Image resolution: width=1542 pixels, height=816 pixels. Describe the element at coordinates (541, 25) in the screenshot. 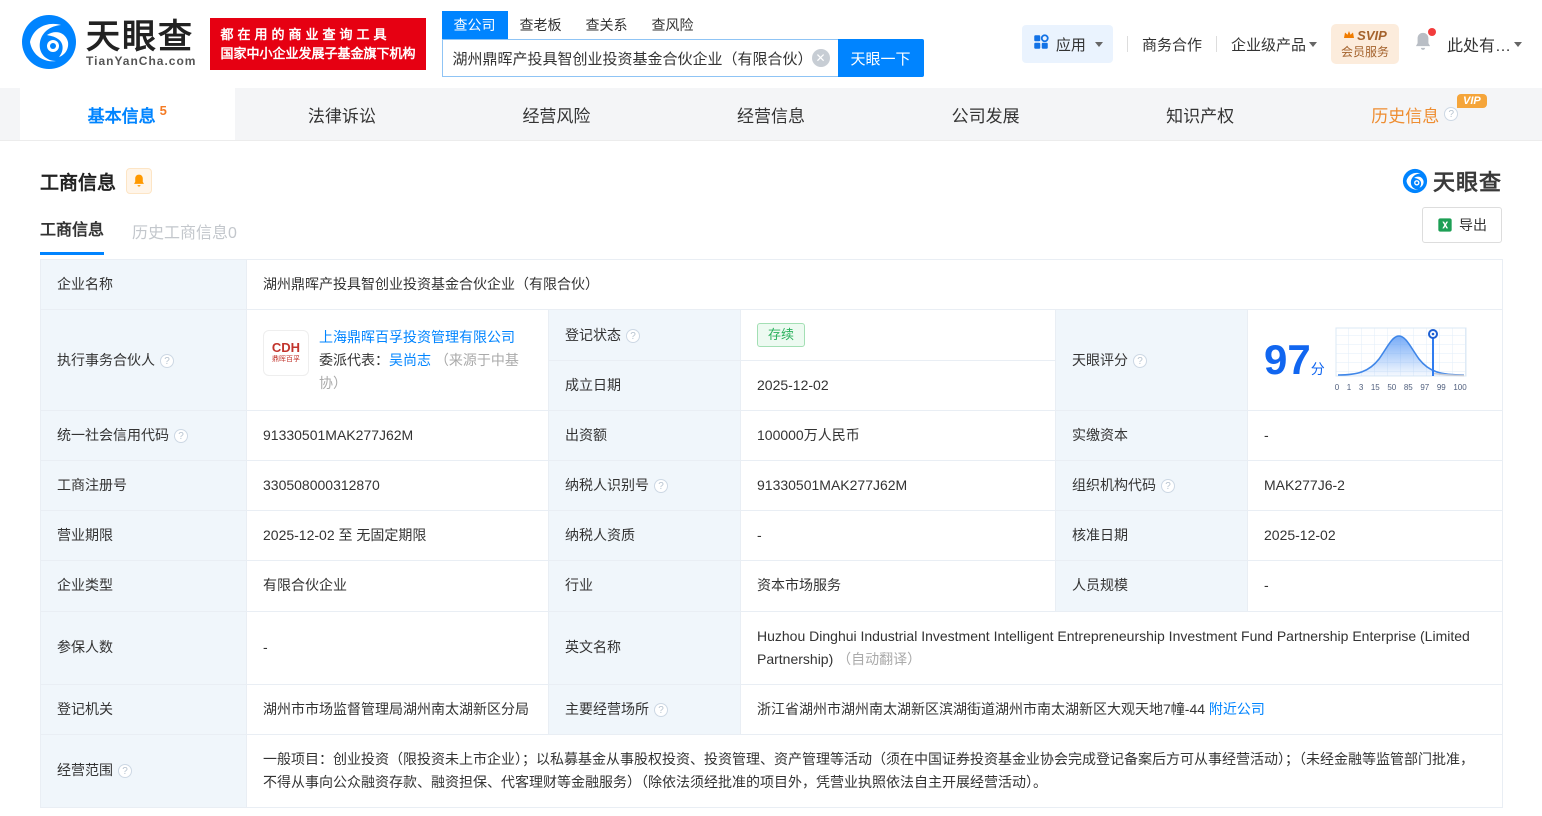

I see `search-tab-boss: 查老板` at that location.